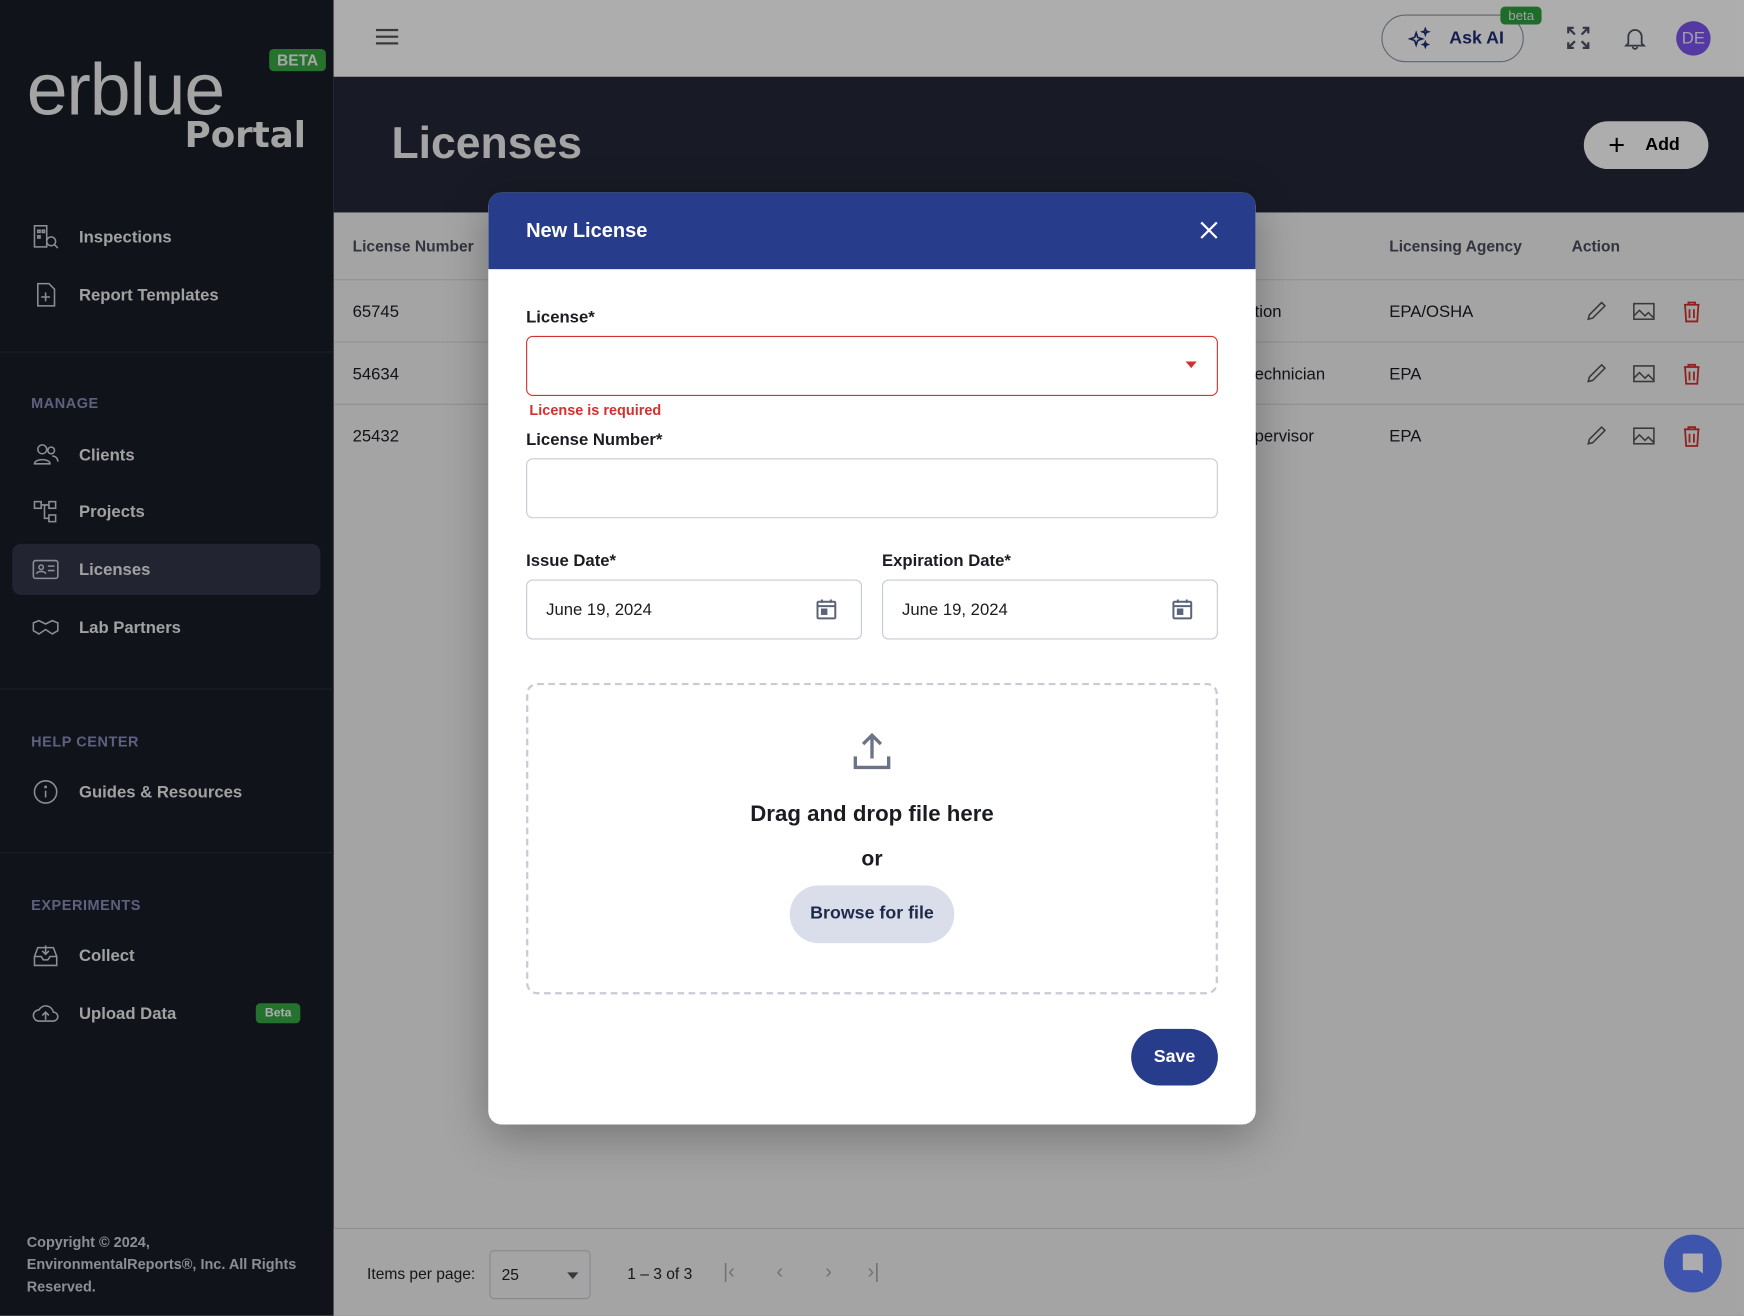 The width and height of the screenshot is (1744, 1316). Describe the element at coordinates (872, 365) in the screenshot. I see `license-select` at that location.